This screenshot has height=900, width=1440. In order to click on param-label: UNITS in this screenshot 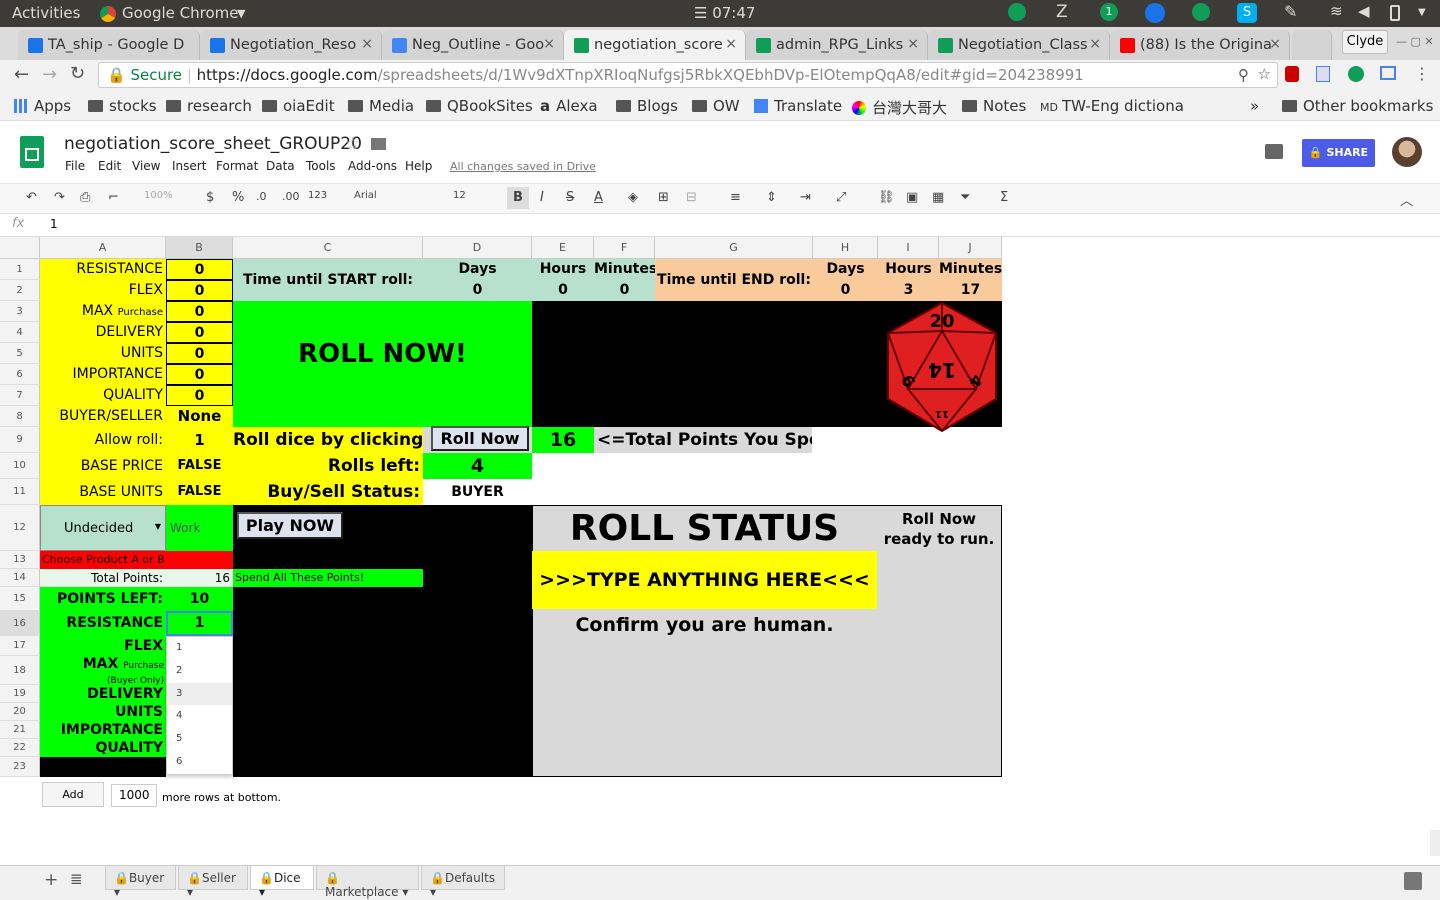, I will do `click(103, 353)`.